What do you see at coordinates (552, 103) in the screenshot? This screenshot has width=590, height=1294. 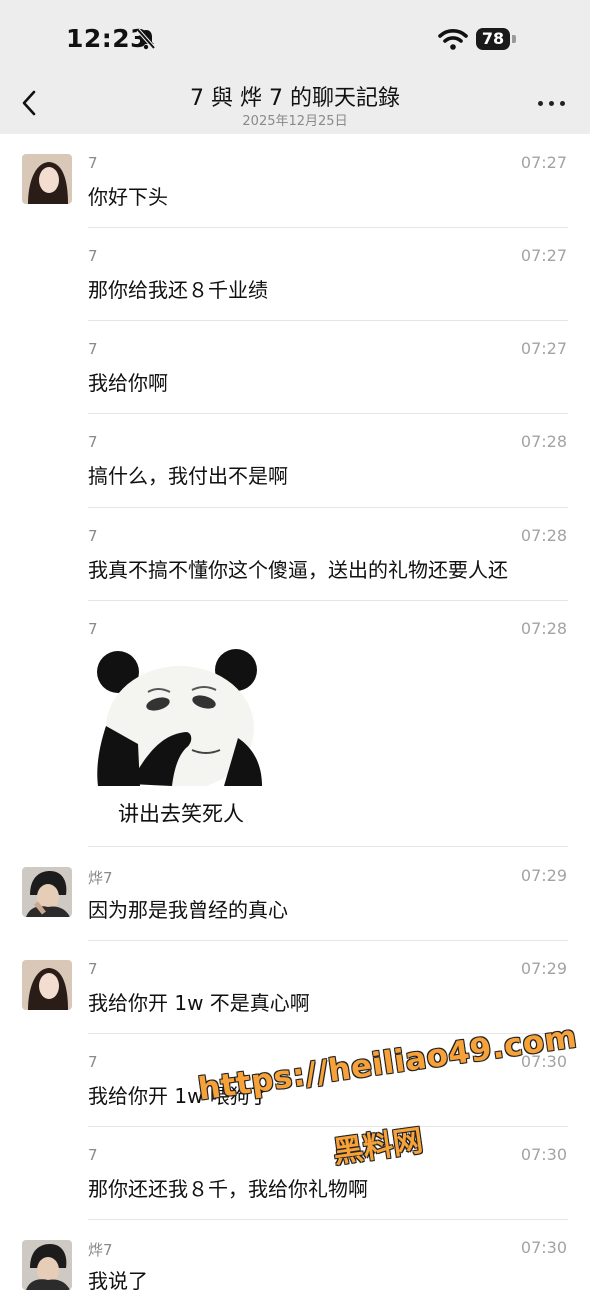 I see `more-options-icon` at bounding box center [552, 103].